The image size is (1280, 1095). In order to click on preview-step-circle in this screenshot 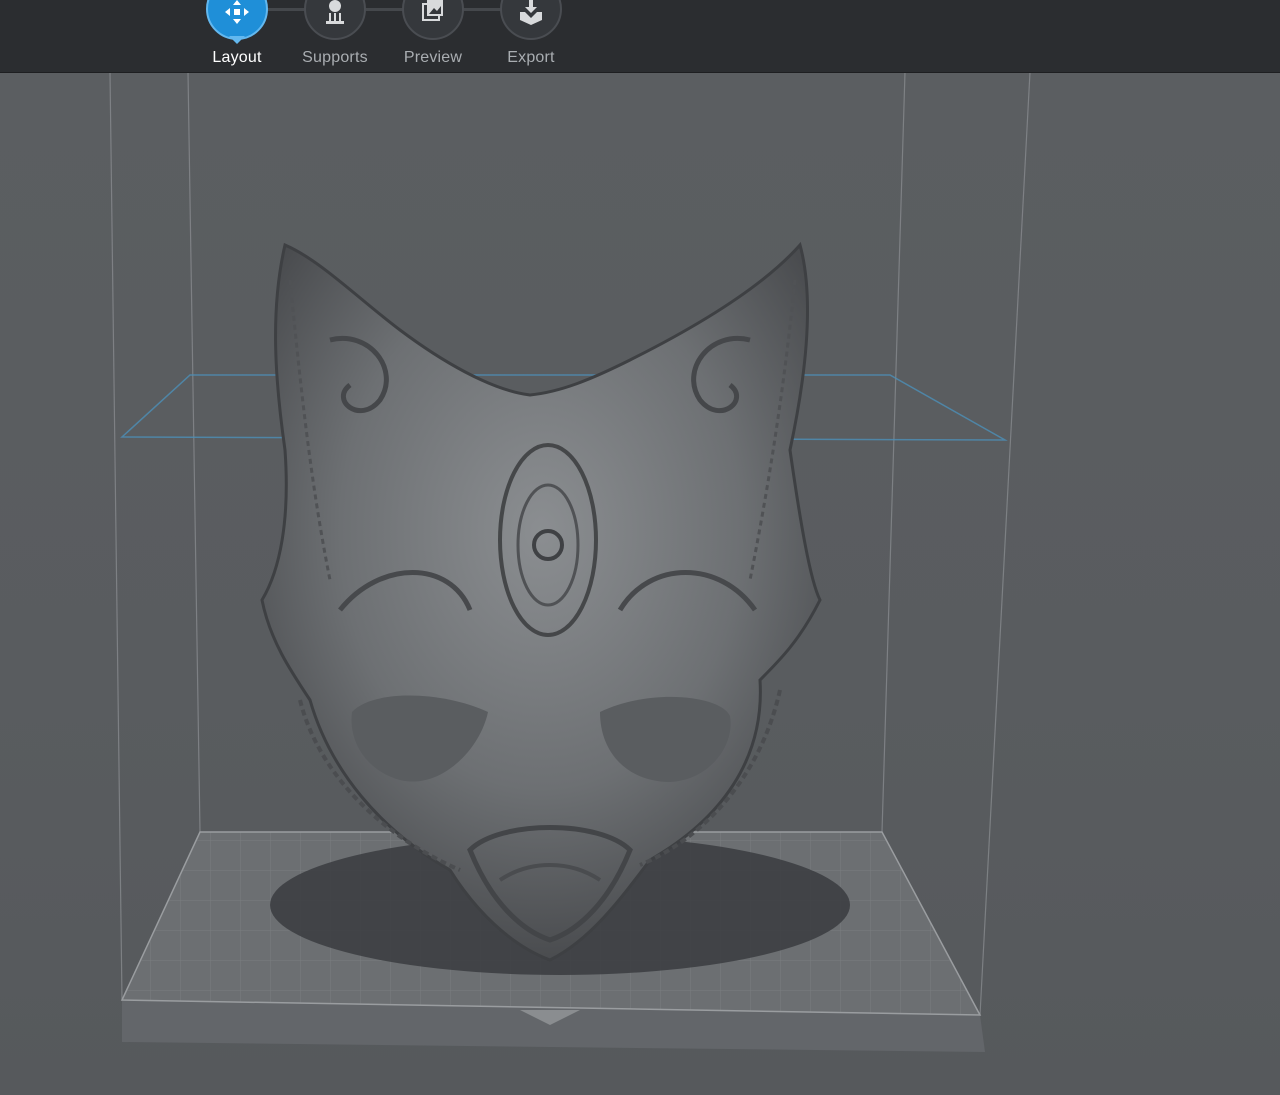, I will do `click(433, 20)`.